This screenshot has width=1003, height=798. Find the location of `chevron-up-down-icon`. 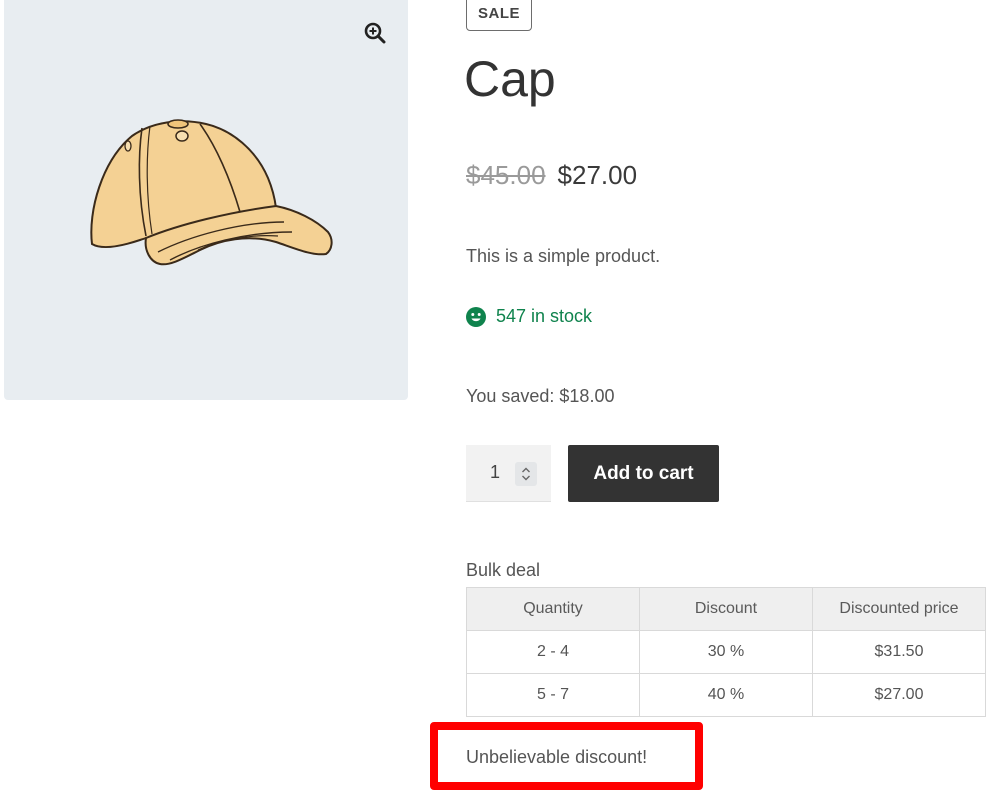

chevron-up-down-icon is located at coordinates (526, 474).